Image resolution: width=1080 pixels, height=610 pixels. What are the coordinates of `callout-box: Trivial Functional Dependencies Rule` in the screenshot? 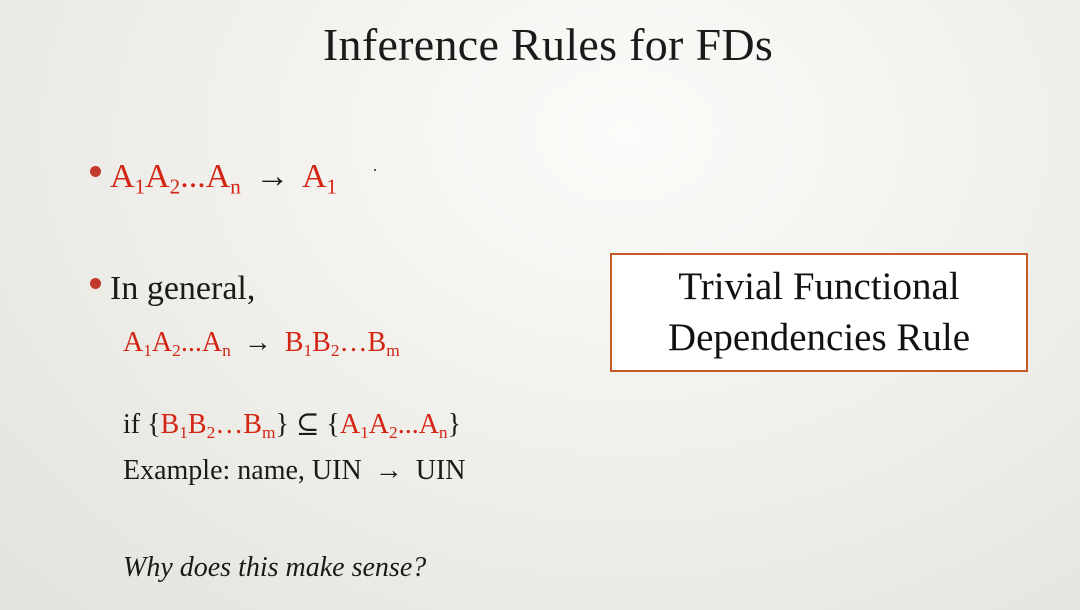 It's located at (819, 312).